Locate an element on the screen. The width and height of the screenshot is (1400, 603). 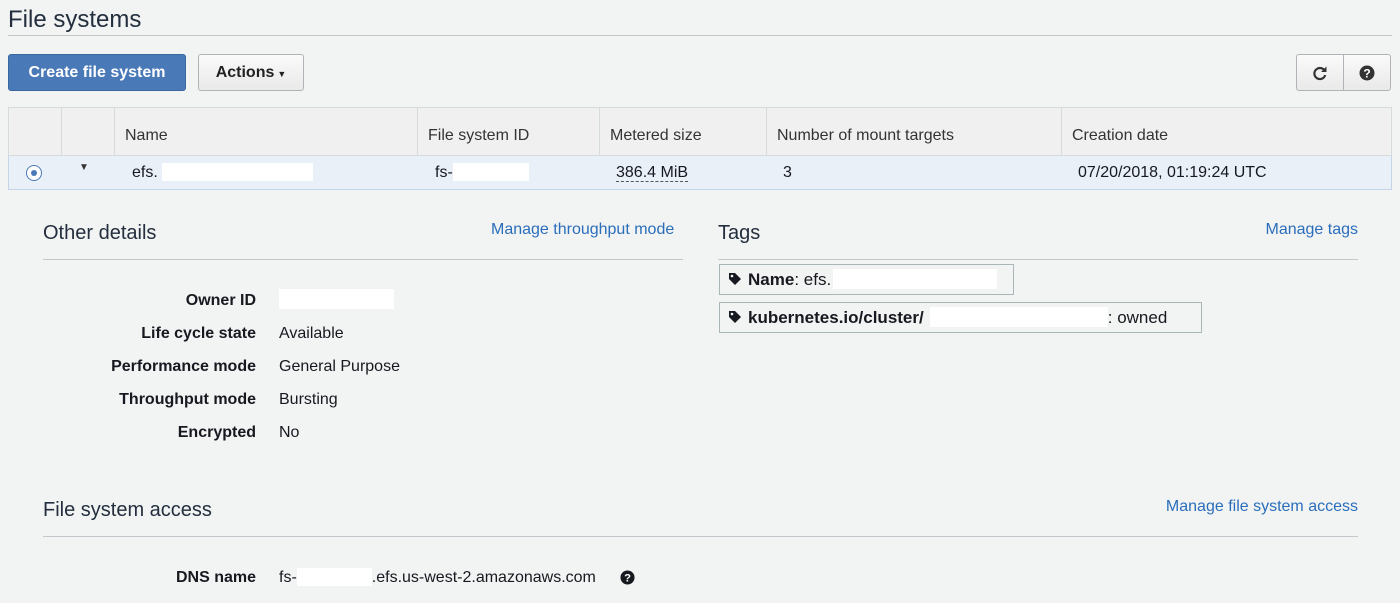
create-file-system-label: Create file system is located at coordinates (97, 72).